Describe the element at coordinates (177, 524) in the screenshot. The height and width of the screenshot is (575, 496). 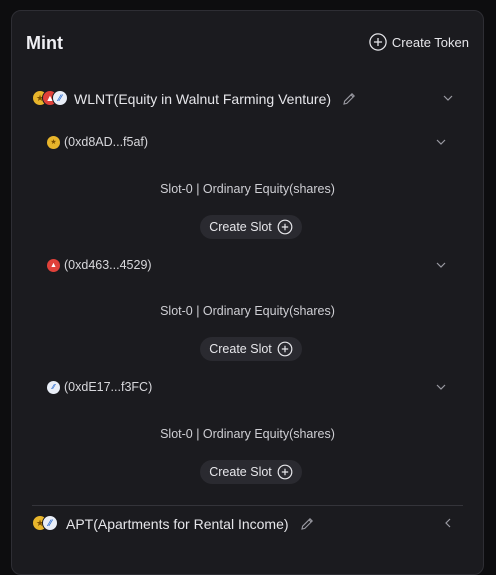
I see `token-name: APT(Apartments for Rental Income)` at that location.